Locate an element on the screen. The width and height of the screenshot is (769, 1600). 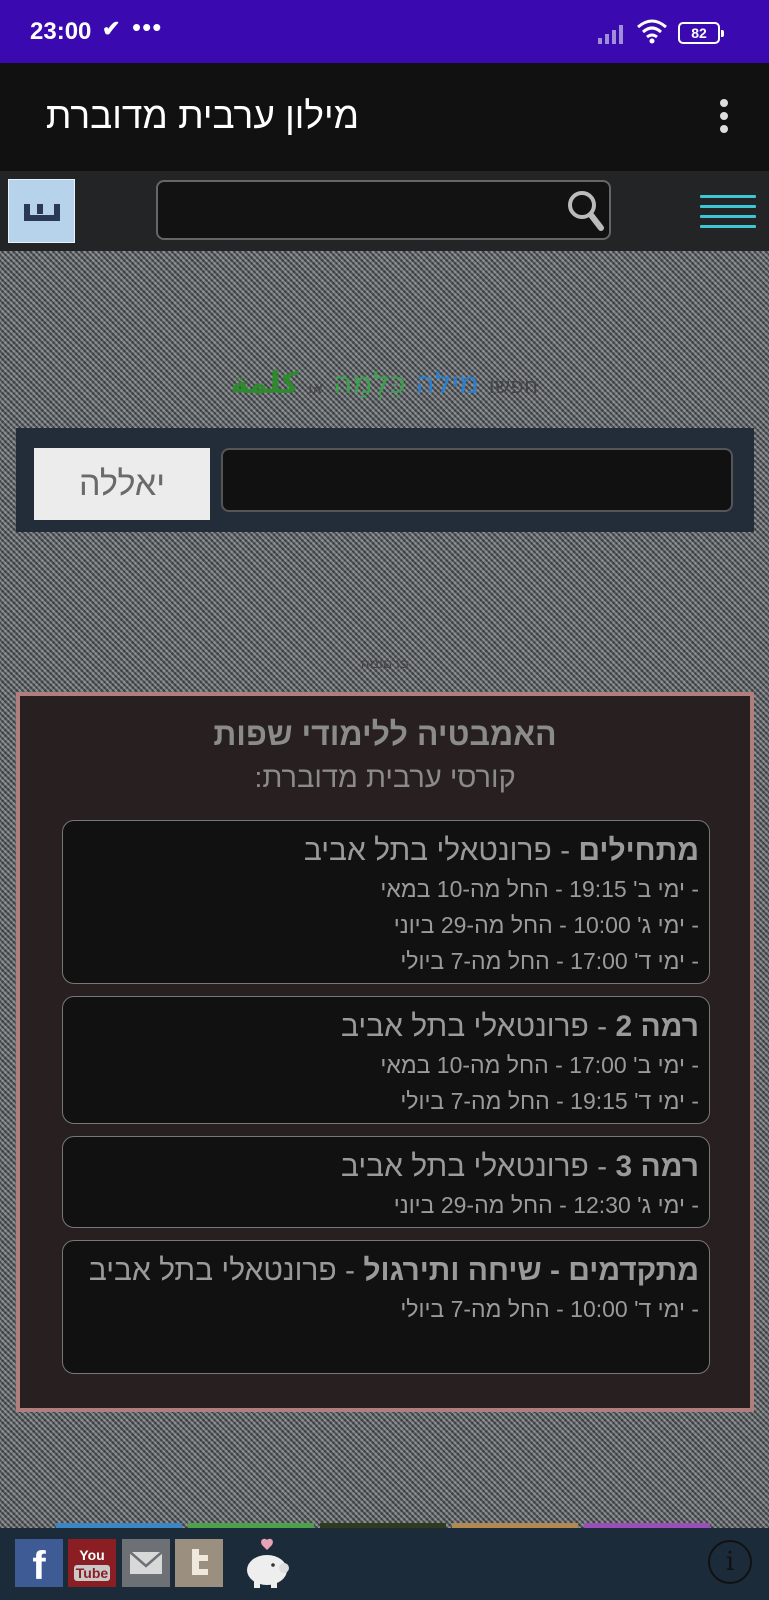
site-logo-button is located at coordinates (41, 211).